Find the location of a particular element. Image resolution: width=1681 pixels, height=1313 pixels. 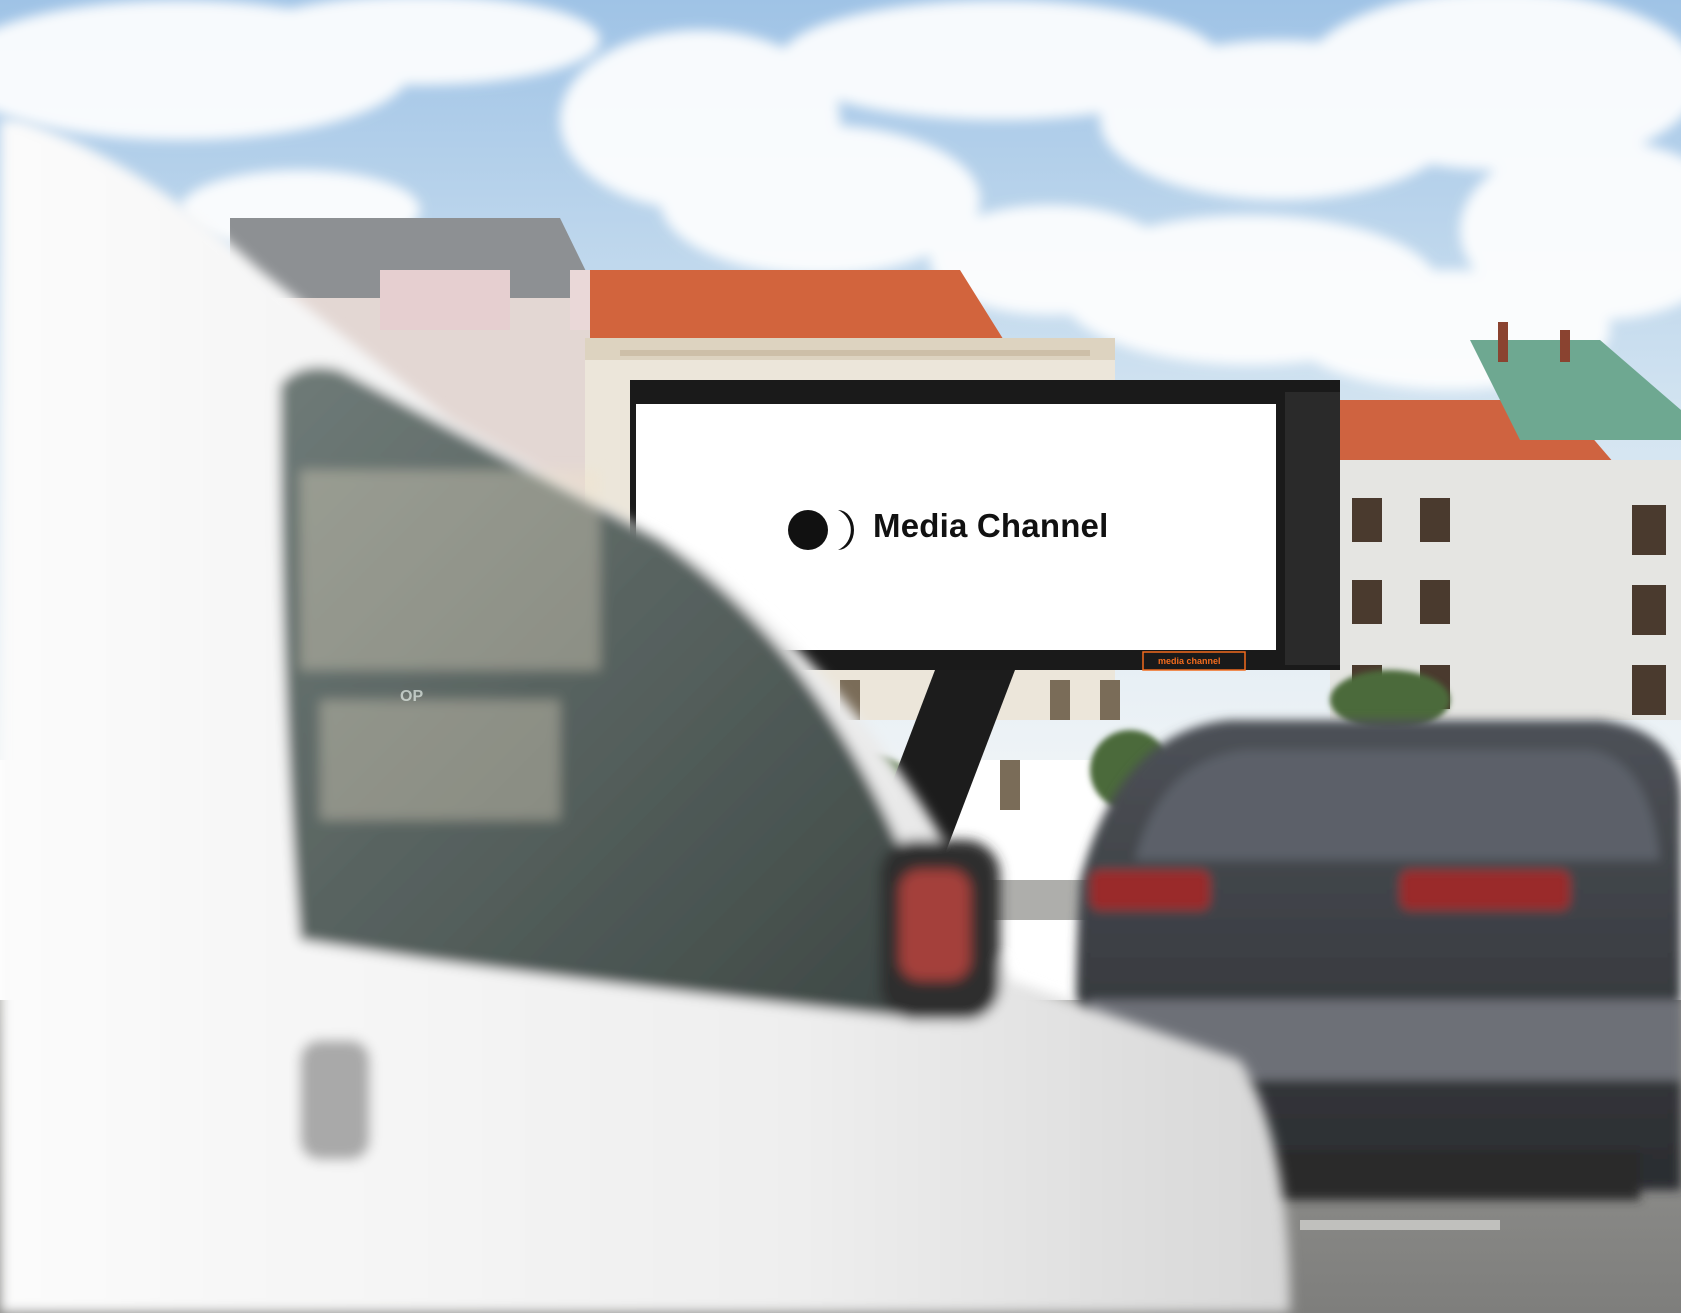

road-marking is located at coordinates (1400, 1225).